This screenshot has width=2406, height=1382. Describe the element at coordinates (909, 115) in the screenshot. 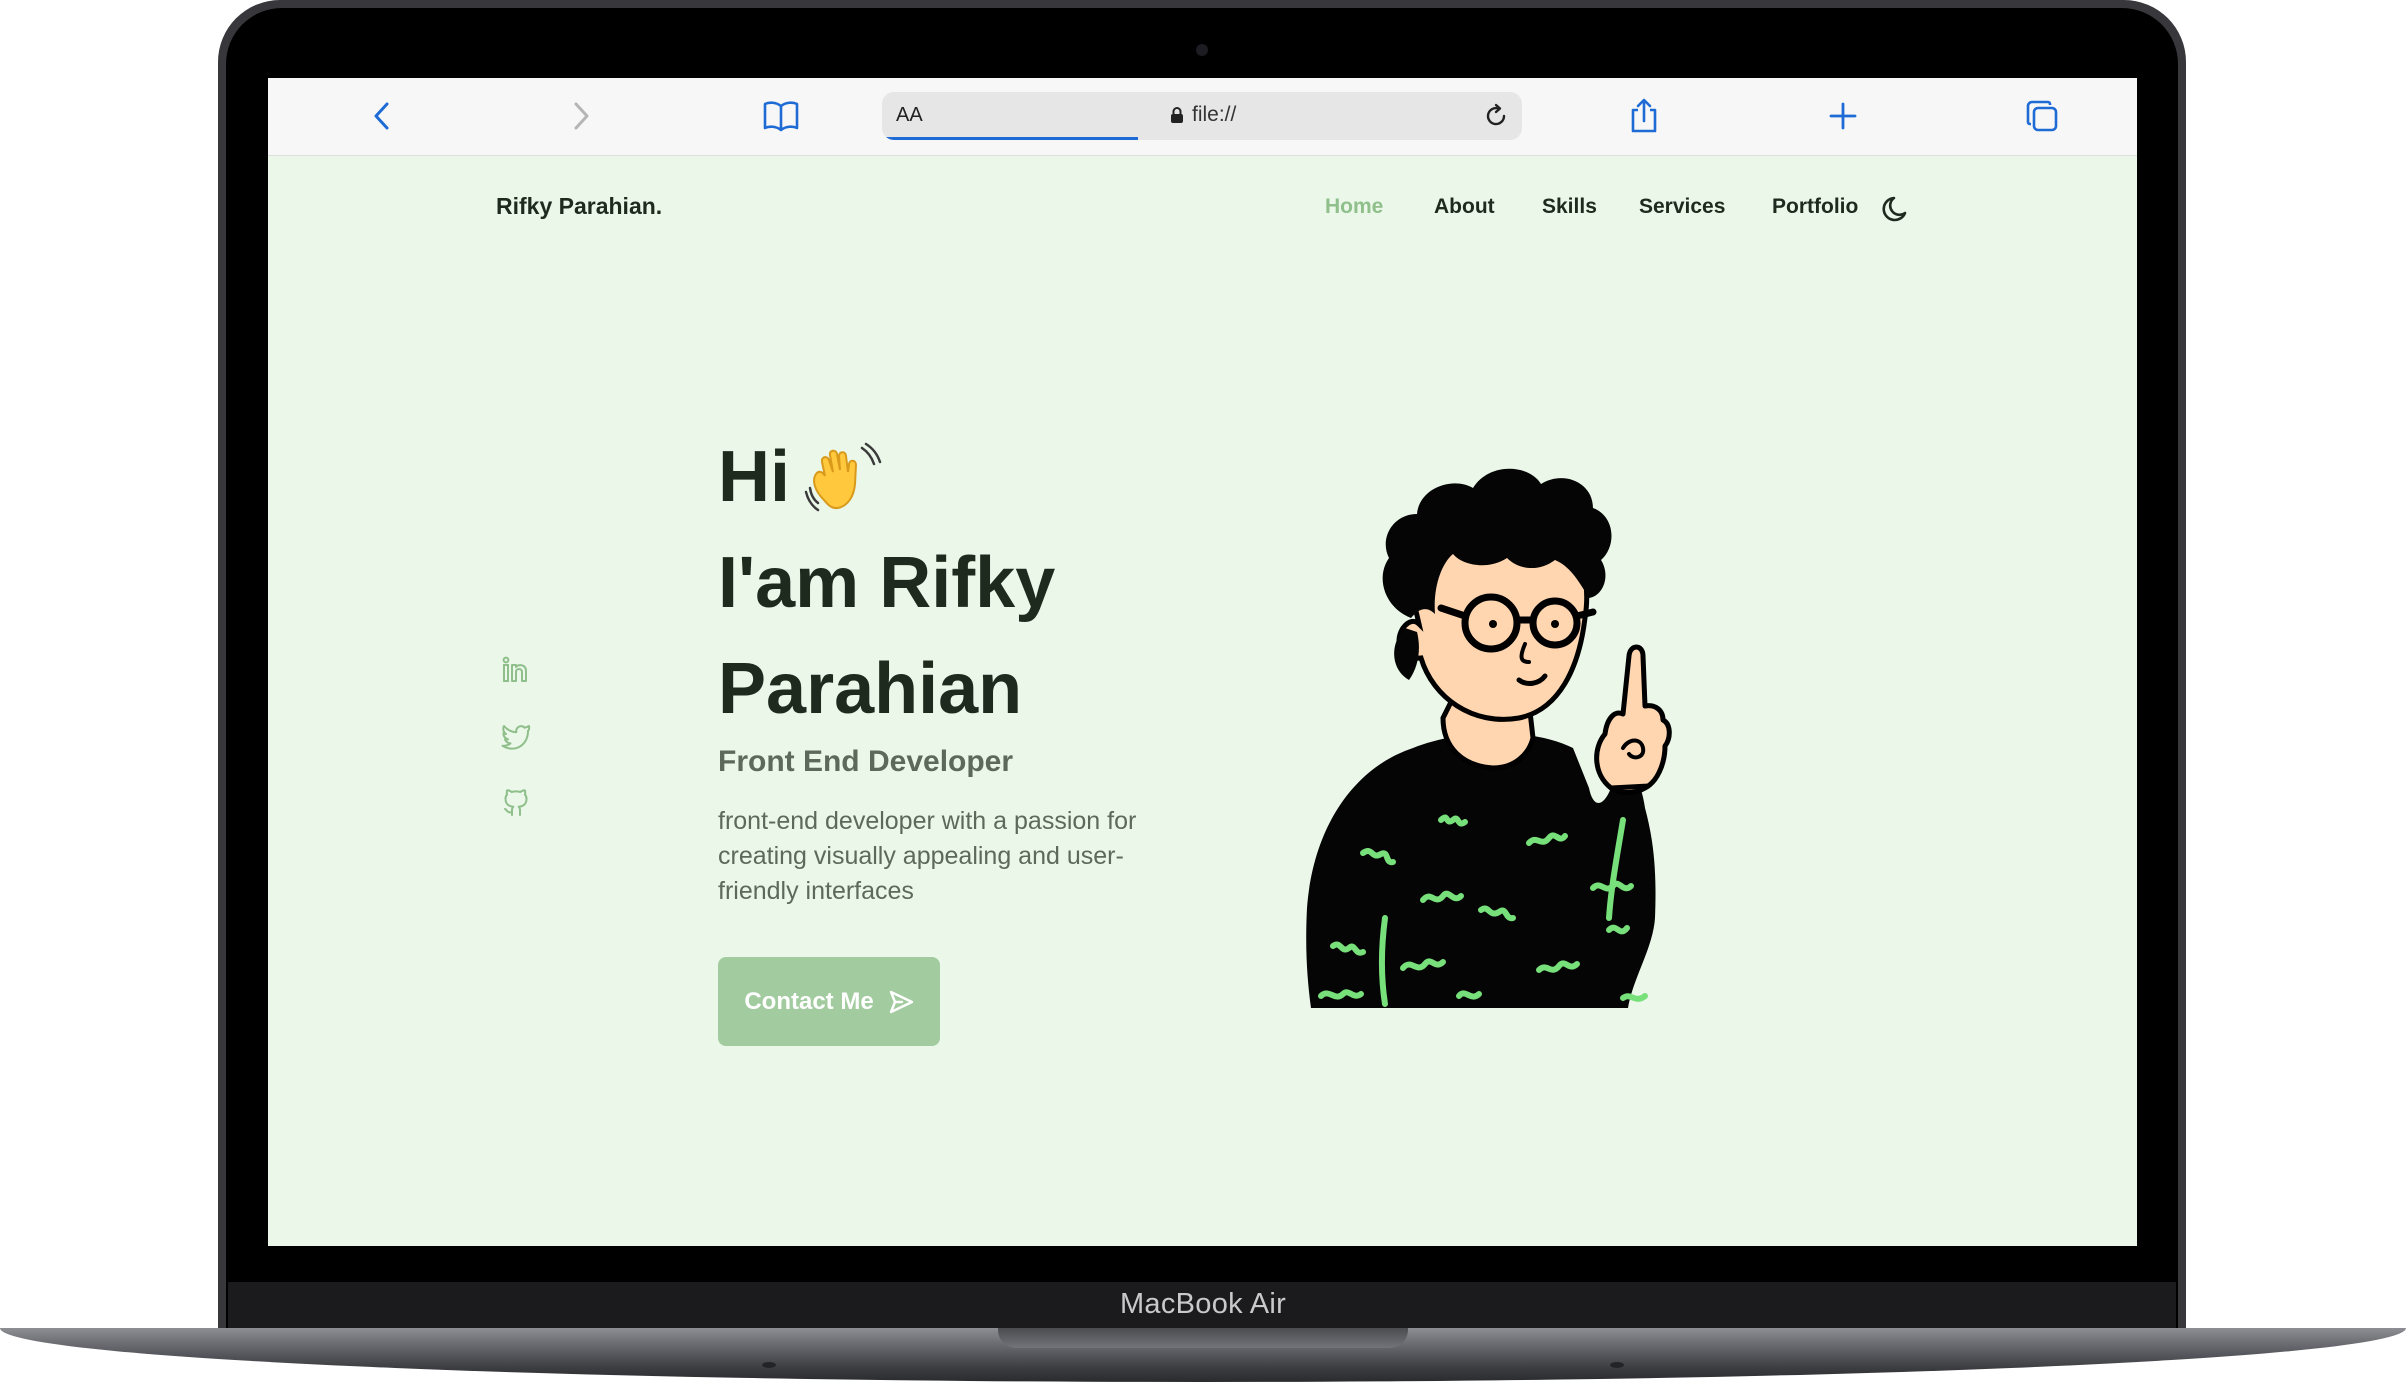

I see `reader-aa-button: AA` at that location.